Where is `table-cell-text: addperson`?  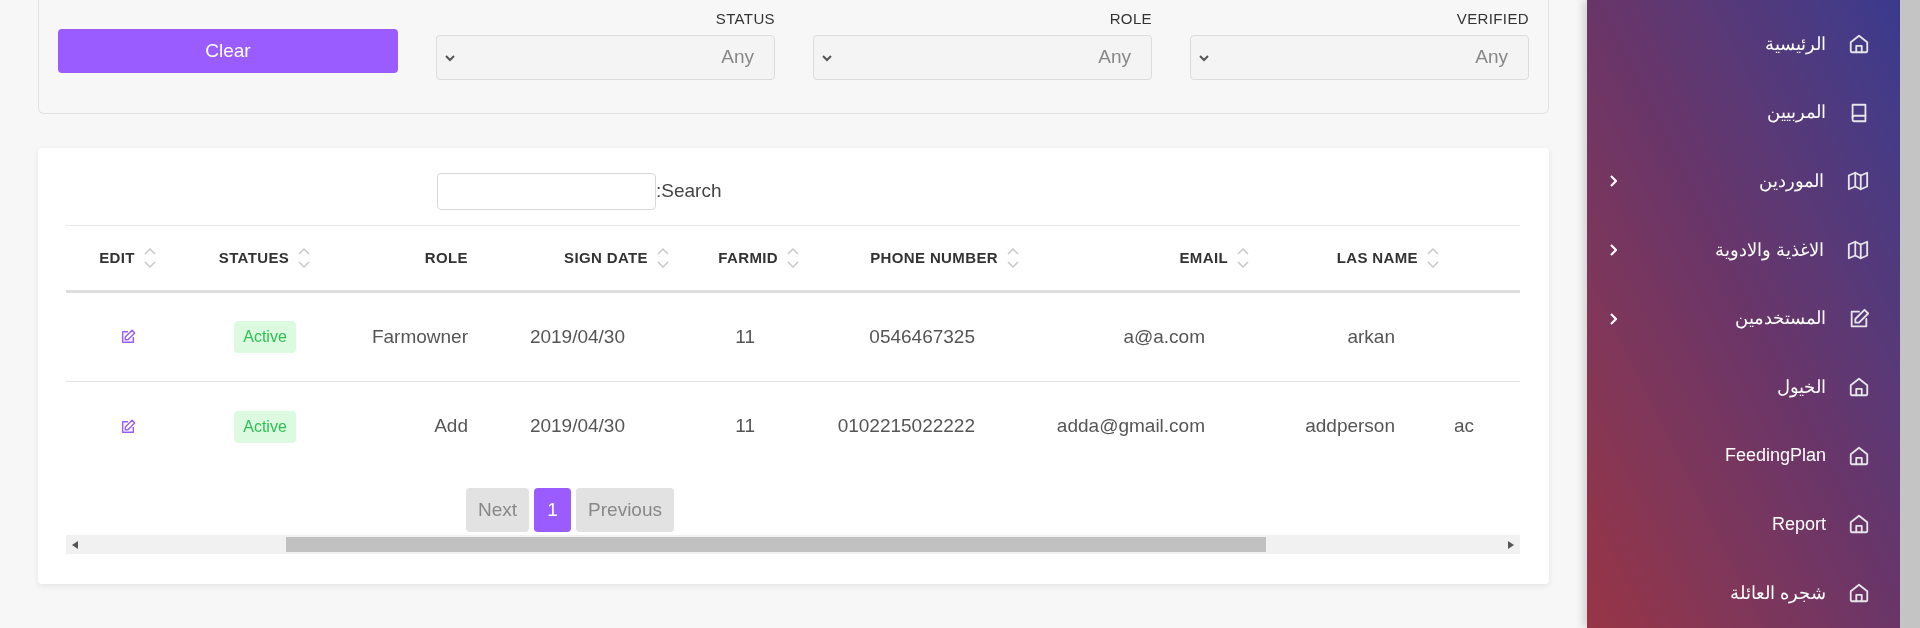
table-cell-text: addperson is located at coordinates (1350, 426).